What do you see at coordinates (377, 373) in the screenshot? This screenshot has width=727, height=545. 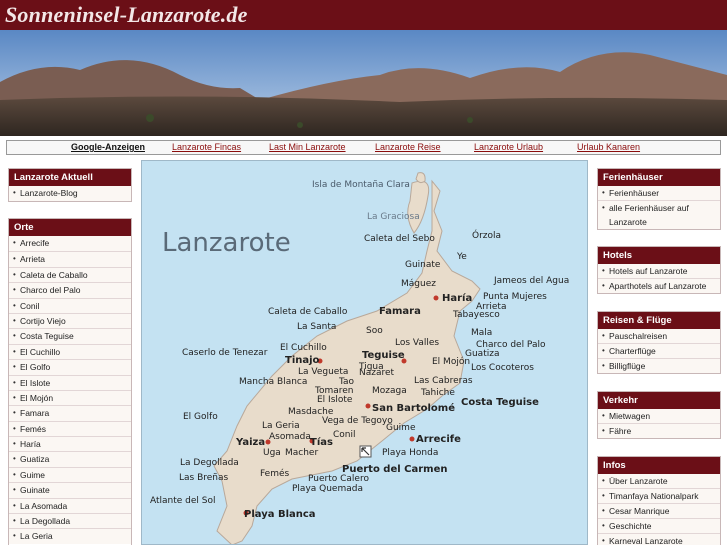 I see `map-place-label: Nazaret` at bounding box center [377, 373].